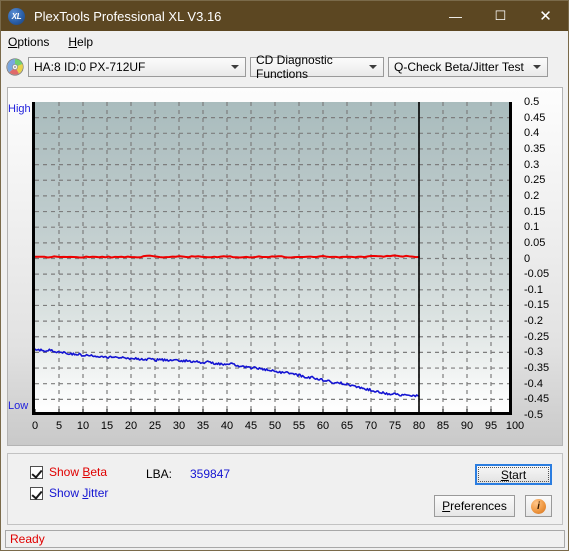 This screenshot has height=551, width=569. What do you see at coordinates (294, 66) in the screenshot?
I see `function-select-value: CD Diagnostic Functions` at bounding box center [294, 66].